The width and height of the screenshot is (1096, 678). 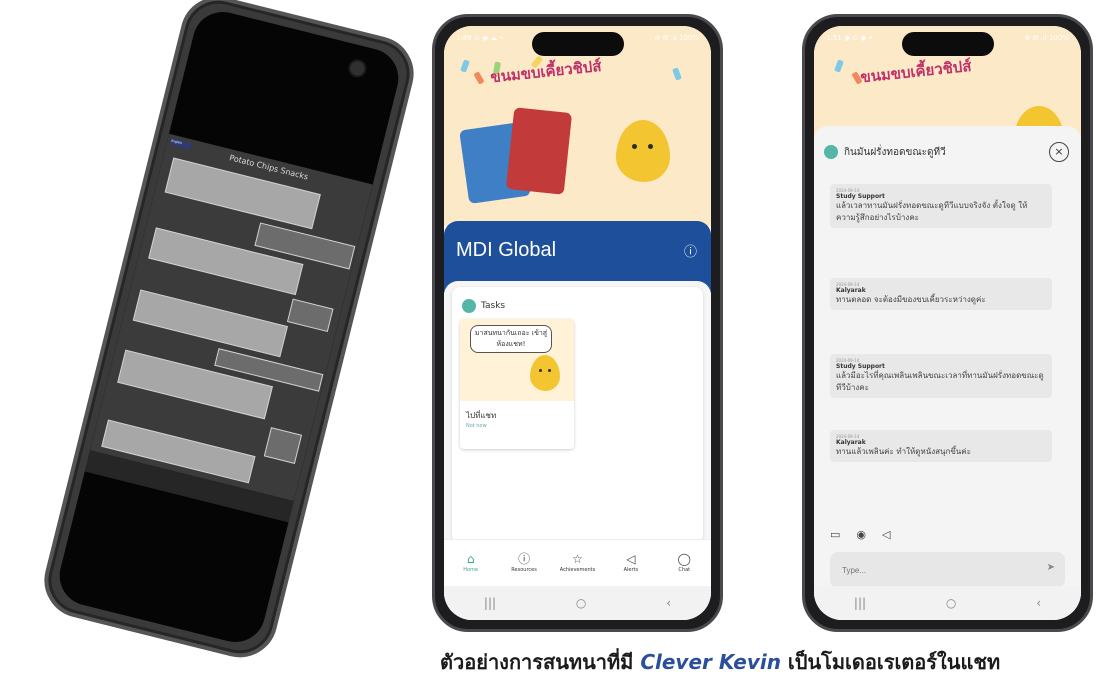 I want to click on status-time: 1:49 ⊙ ◉ ☁ •, so click(x=480, y=38).